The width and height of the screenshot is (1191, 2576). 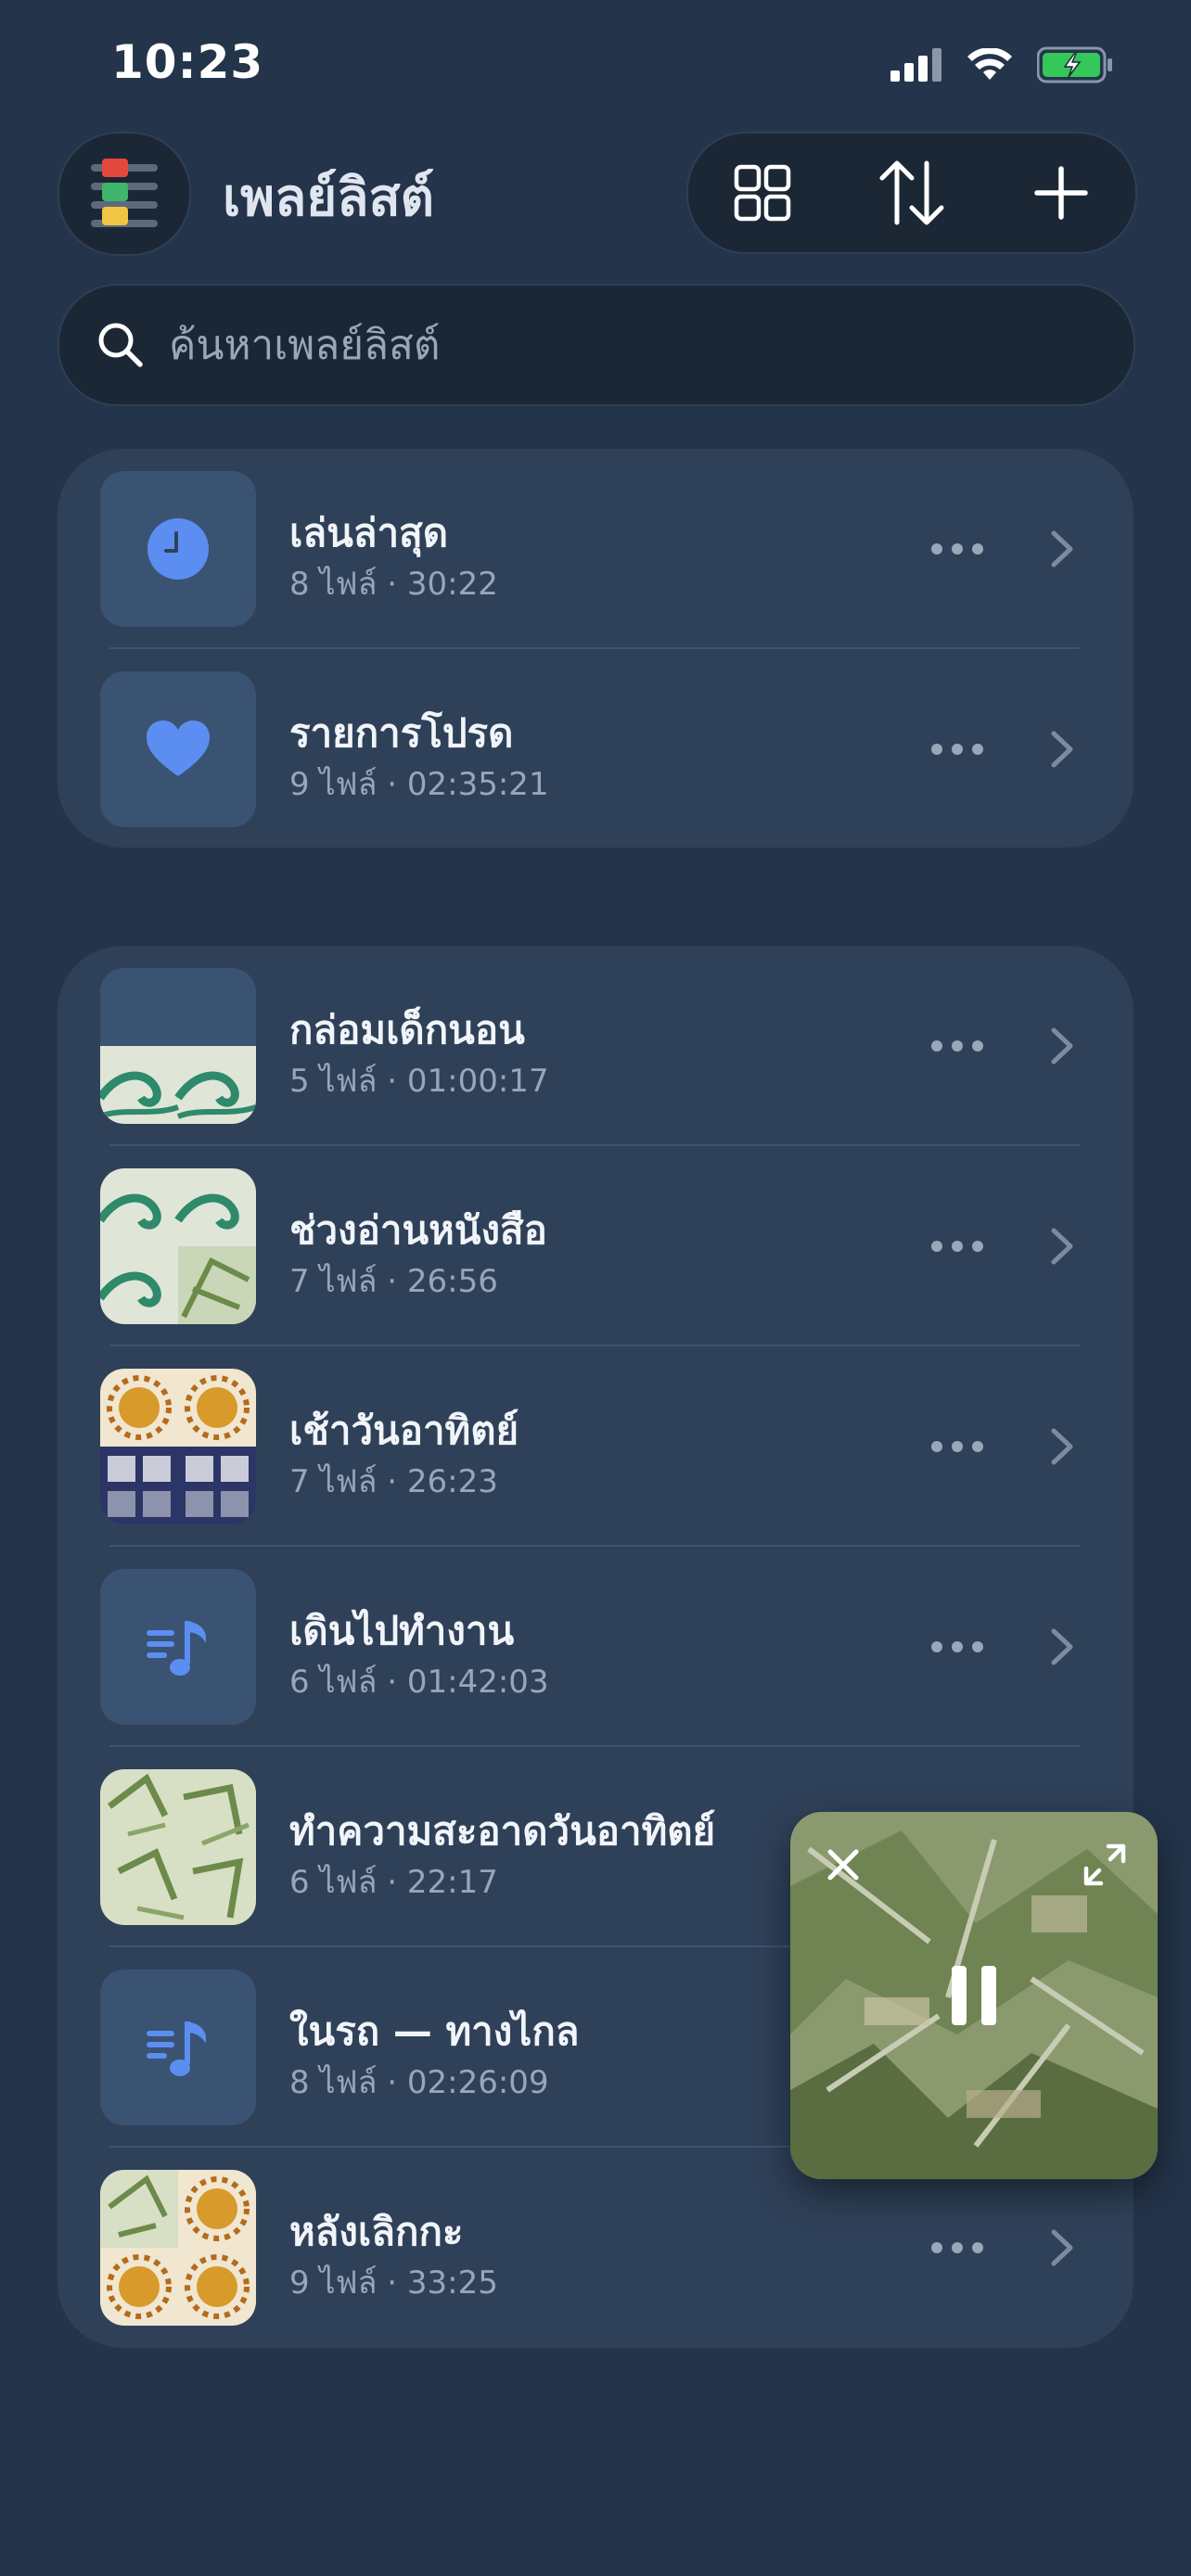 I want to click on playlist-title: ช่วงอ่านหนังสือ, so click(x=418, y=1230).